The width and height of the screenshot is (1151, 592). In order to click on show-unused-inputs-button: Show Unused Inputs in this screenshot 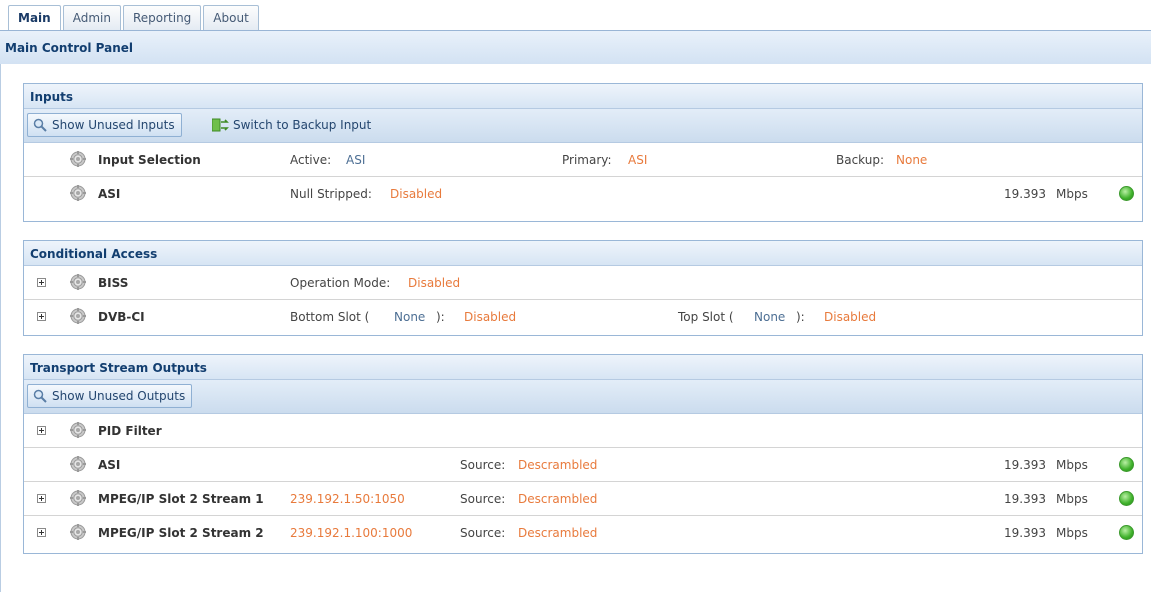, I will do `click(104, 125)`.